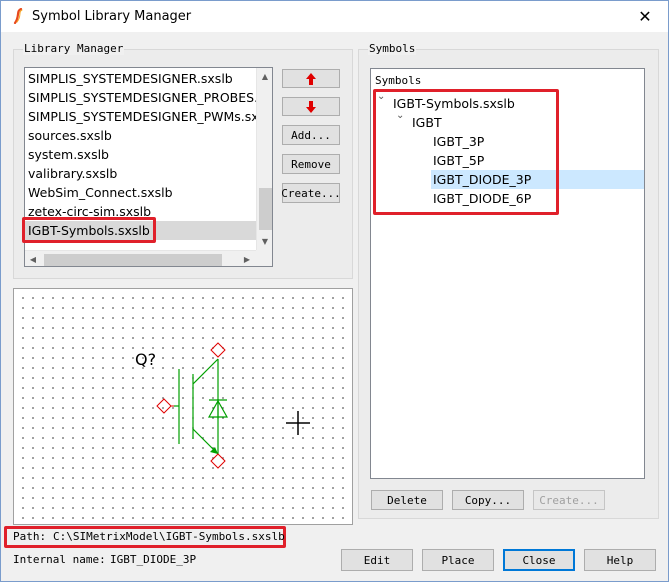  What do you see at coordinates (33, 258) in the screenshot?
I see `scroll-left-icon: ◀` at bounding box center [33, 258].